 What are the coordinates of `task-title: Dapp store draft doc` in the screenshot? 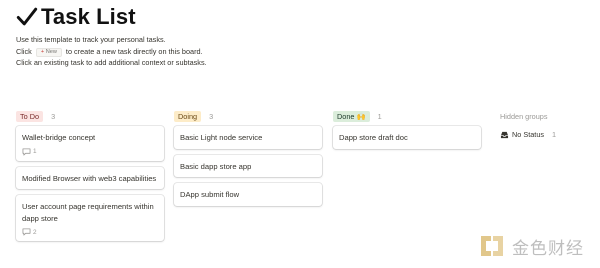 It's located at (373, 137).